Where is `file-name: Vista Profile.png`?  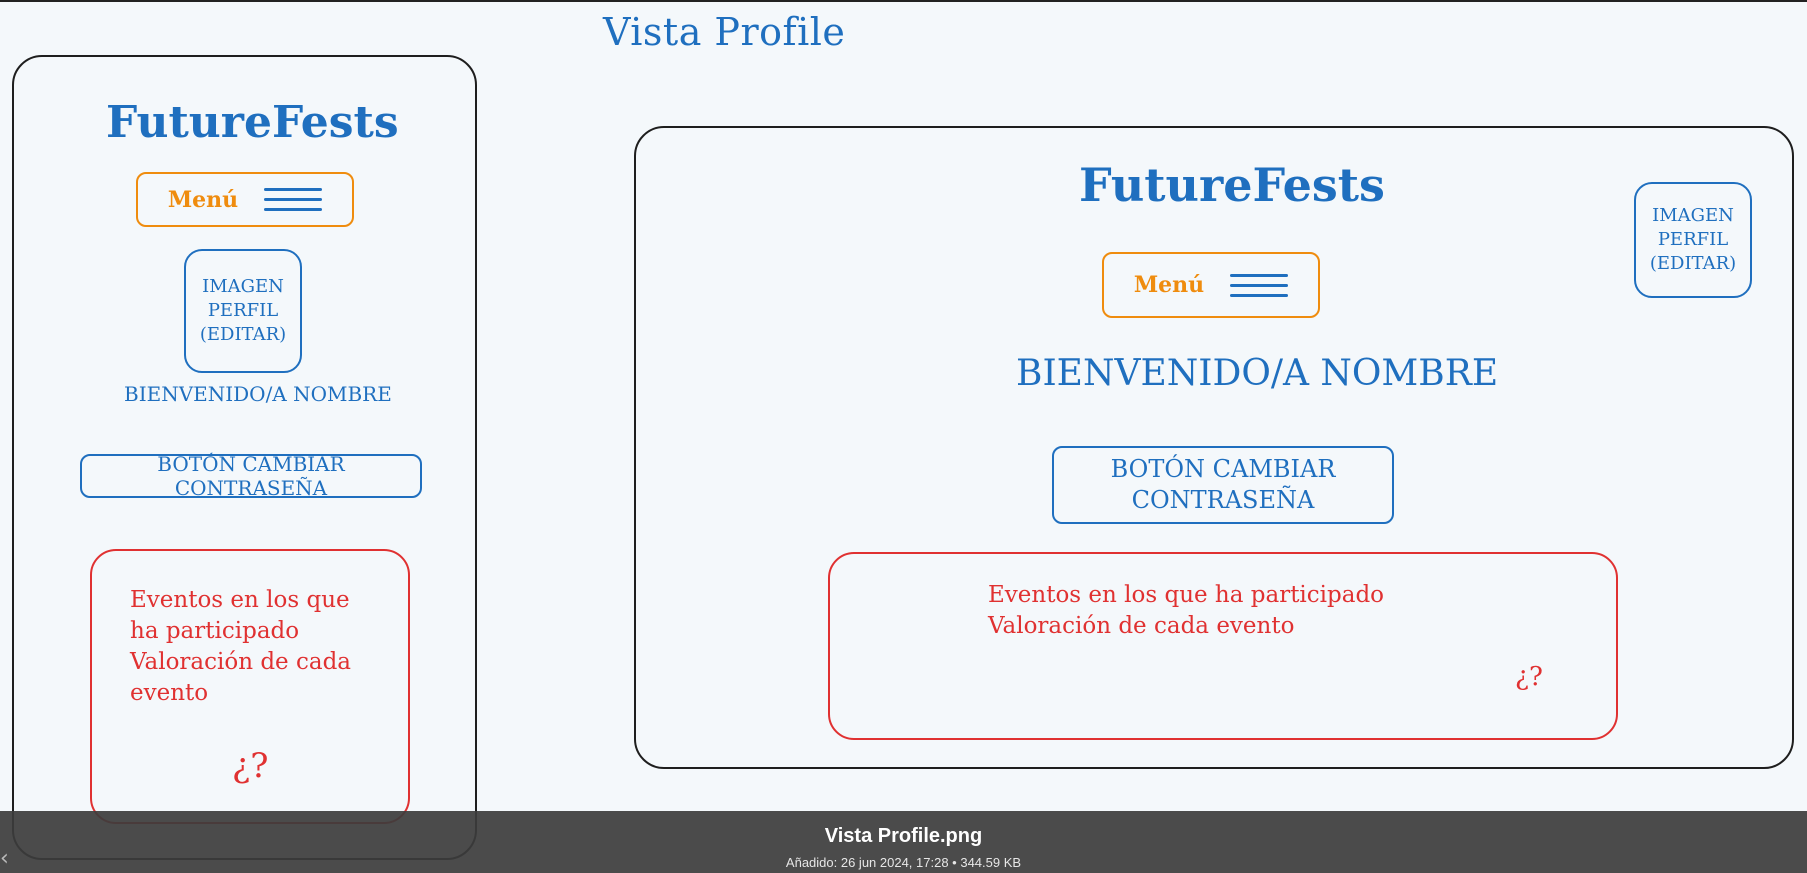 file-name: Vista Profile.png is located at coordinates (903, 836).